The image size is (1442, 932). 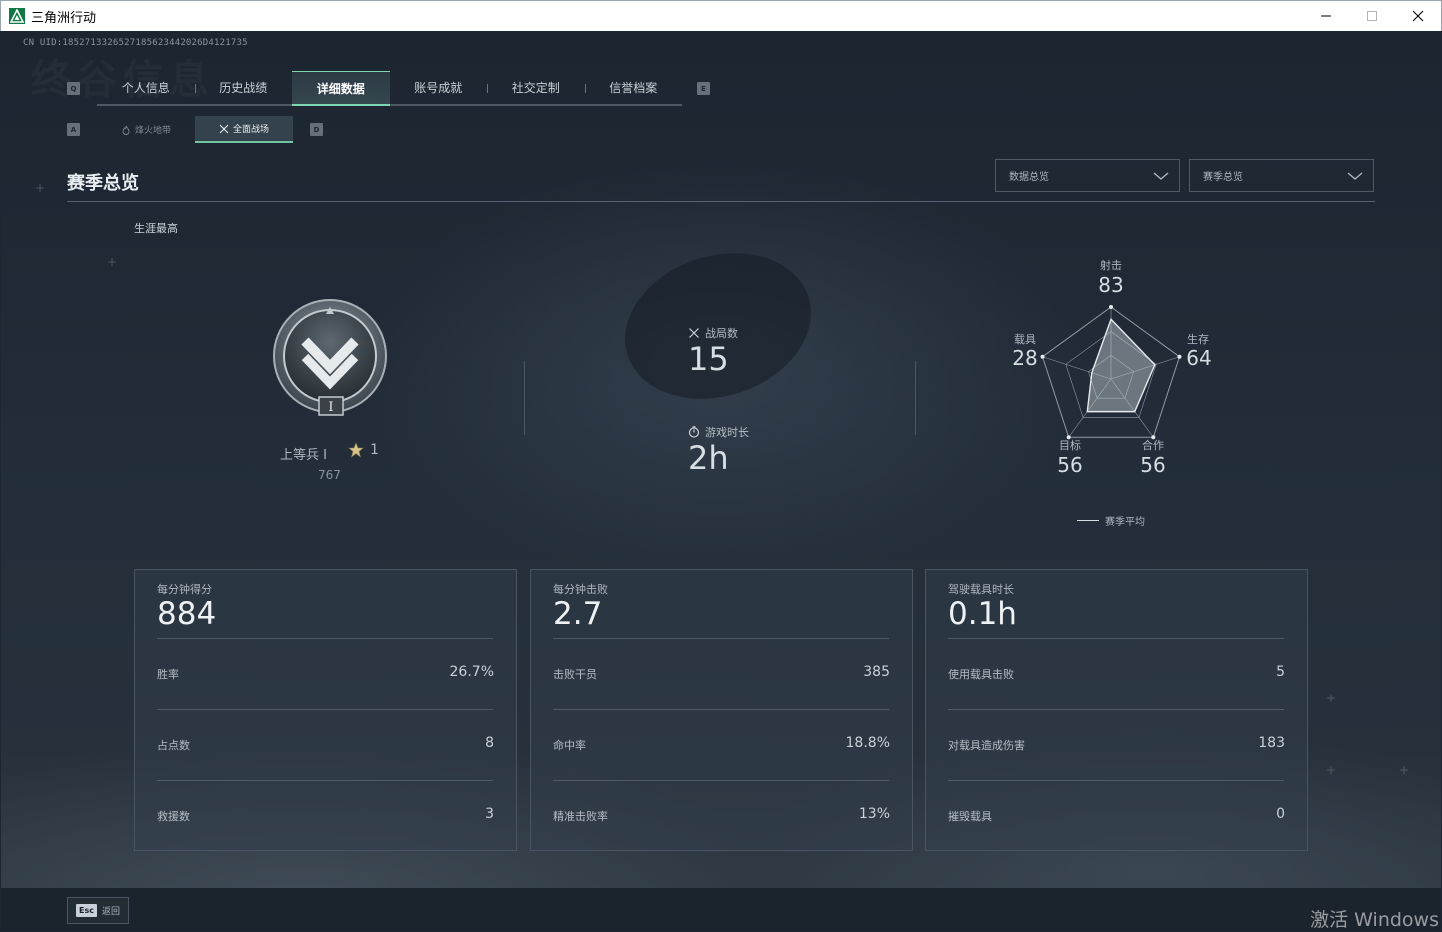 I want to click on tab-detailed-data: 详细数据, so click(x=341, y=88).